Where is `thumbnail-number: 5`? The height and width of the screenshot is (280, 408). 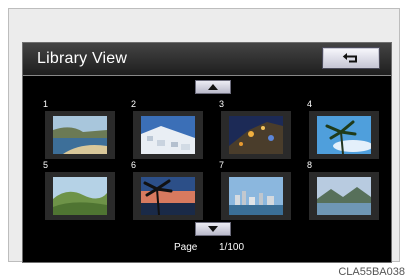
thumbnail-number: 5 is located at coordinates (46, 165).